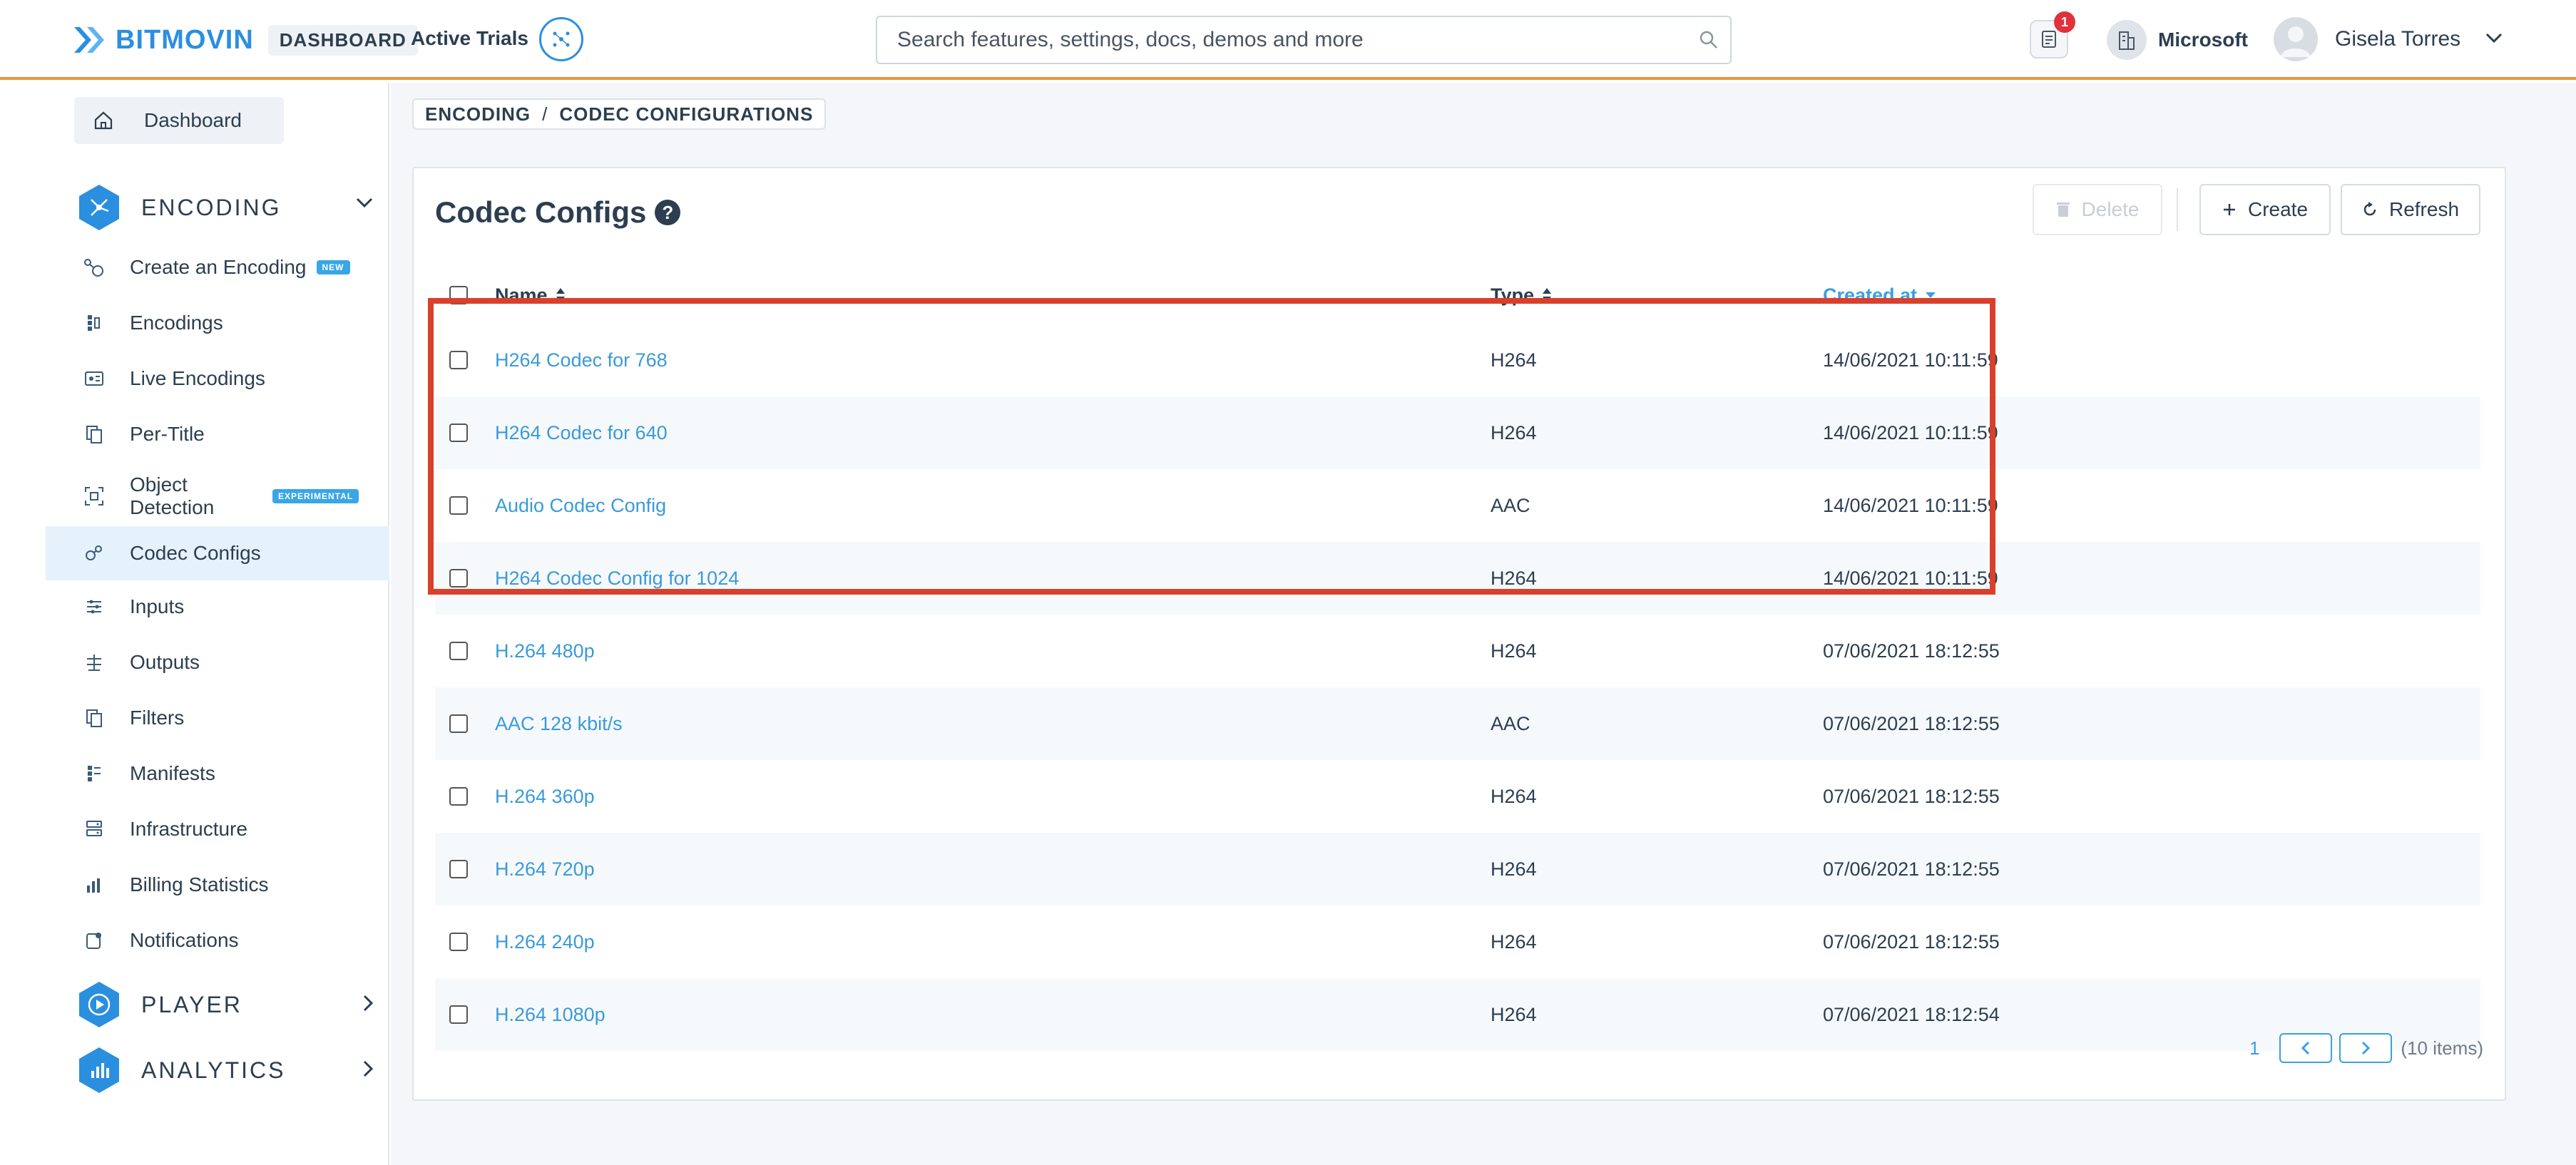 This screenshot has width=2576, height=1165. What do you see at coordinates (1511, 505) in the screenshot?
I see `row-type: AAC` at bounding box center [1511, 505].